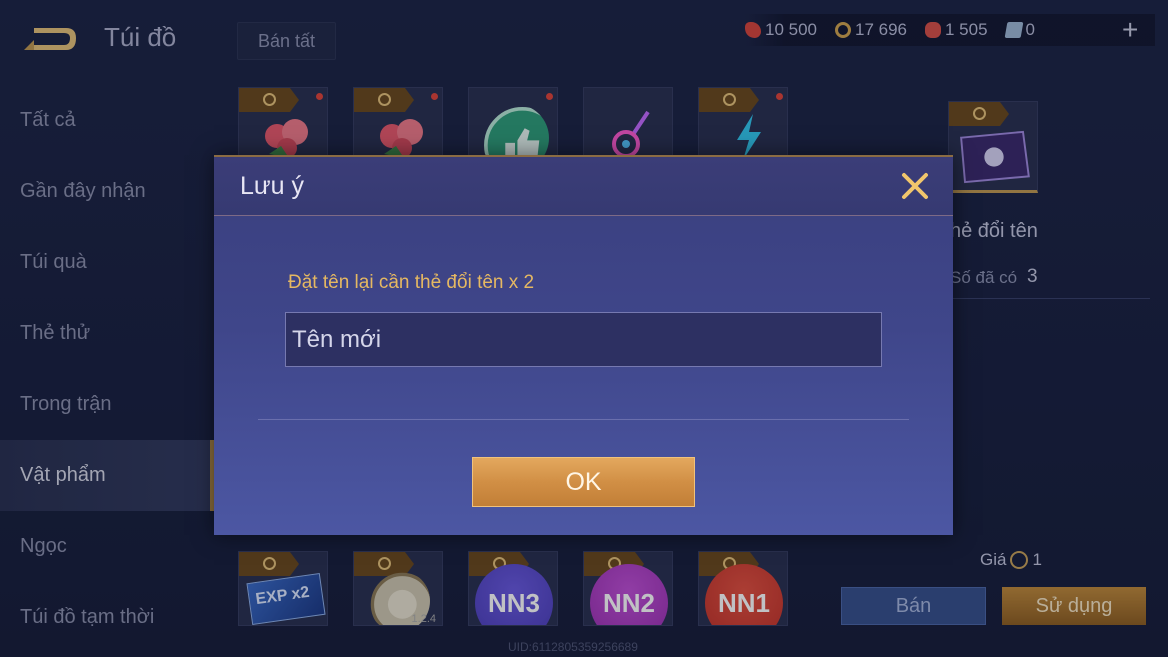 Image resolution: width=1168 pixels, height=657 pixels. What do you see at coordinates (956, 30) in the screenshot?
I see `currency-vouchers: 1 505` at bounding box center [956, 30].